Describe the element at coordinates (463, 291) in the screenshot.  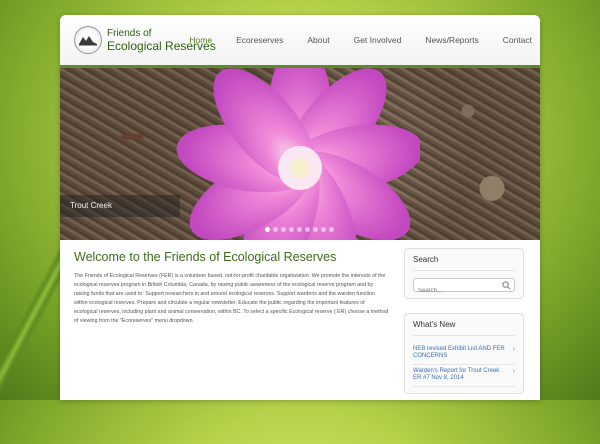
I see `search-input` at that location.